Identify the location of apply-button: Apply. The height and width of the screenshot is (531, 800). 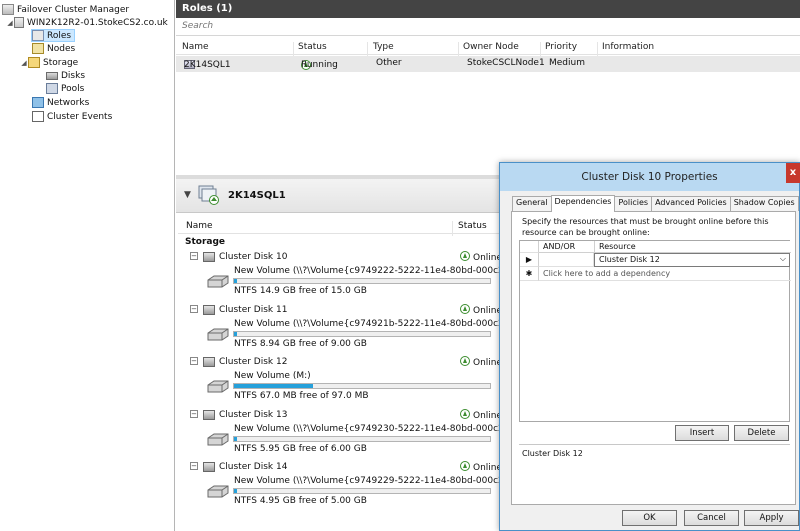
(771, 518).